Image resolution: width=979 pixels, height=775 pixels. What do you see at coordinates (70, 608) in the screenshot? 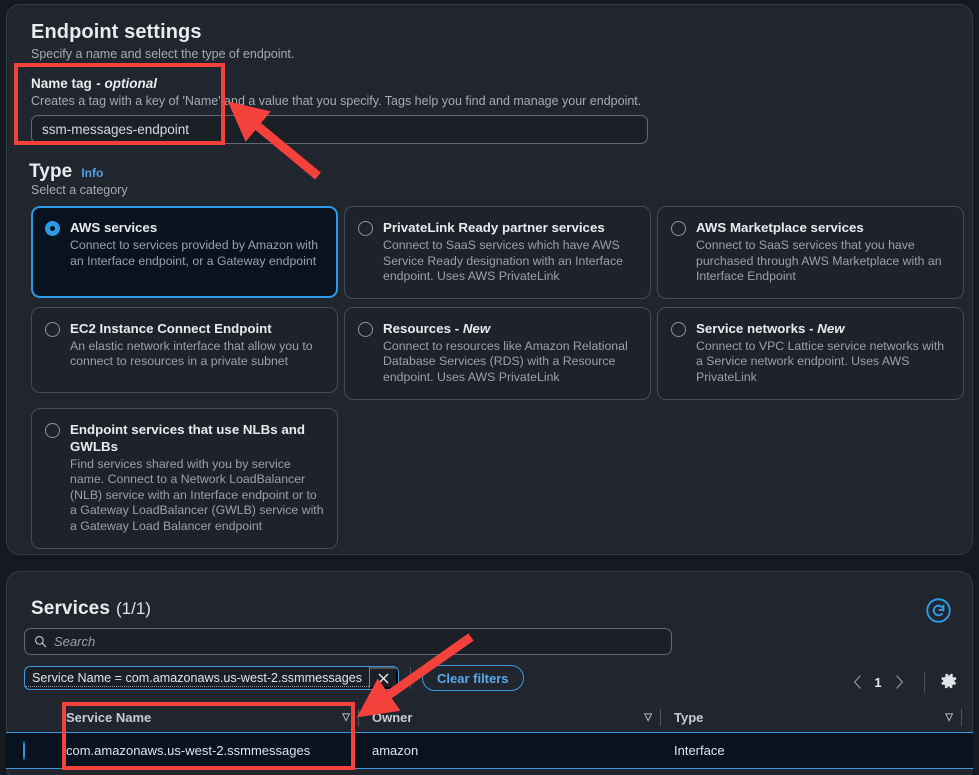
I see `services-title: Services` at bounding box center [70, 608].